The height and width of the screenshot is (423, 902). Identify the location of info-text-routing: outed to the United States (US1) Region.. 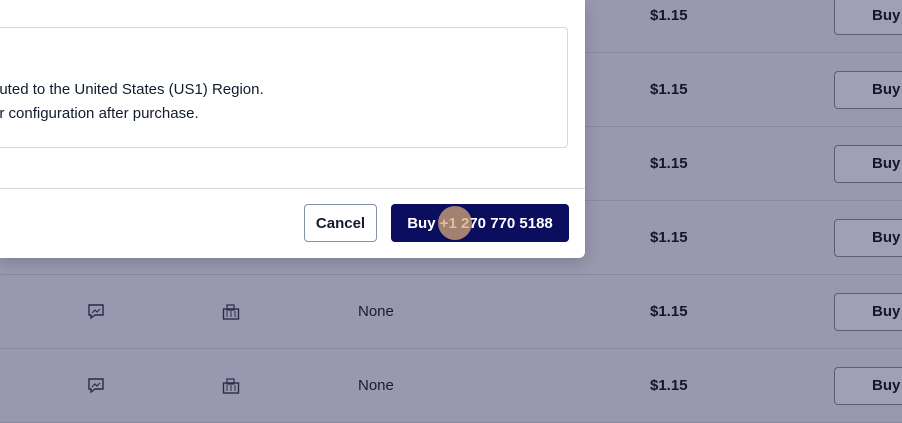
(132, 89).